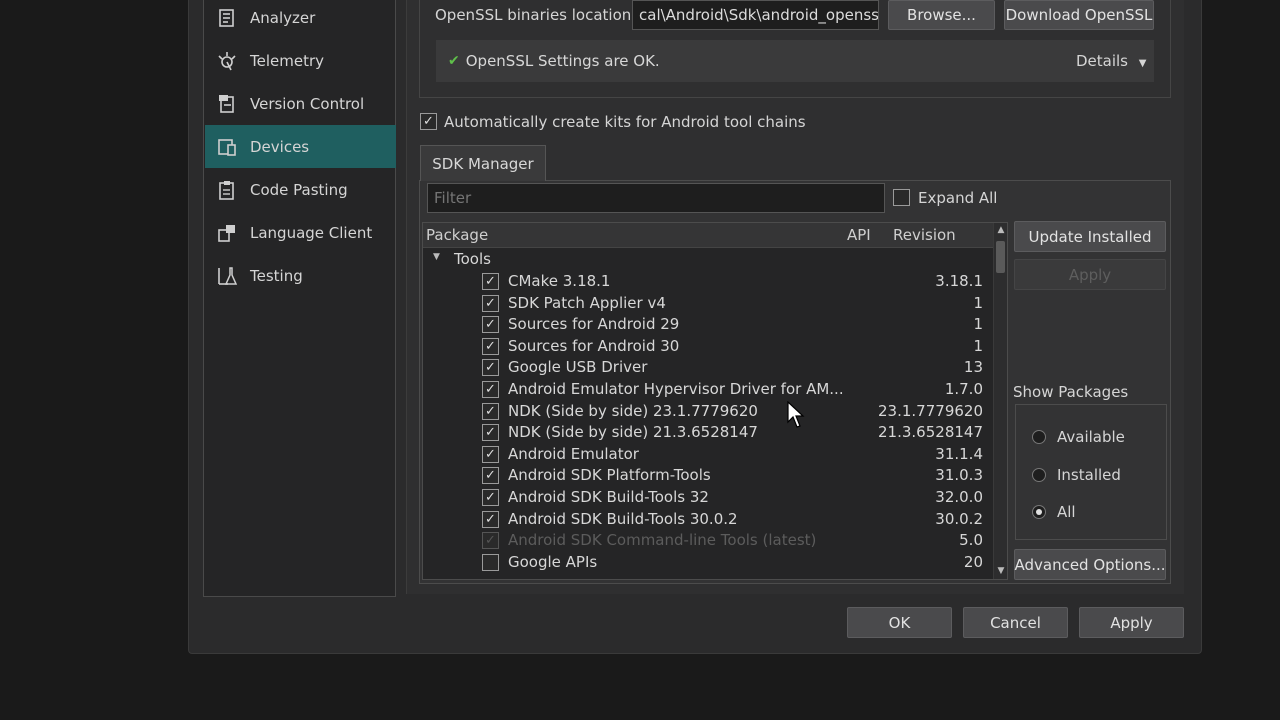  I want to click on openssl-status-bar: ✔ OpenSSL Settings are OK., so click(795, 61).